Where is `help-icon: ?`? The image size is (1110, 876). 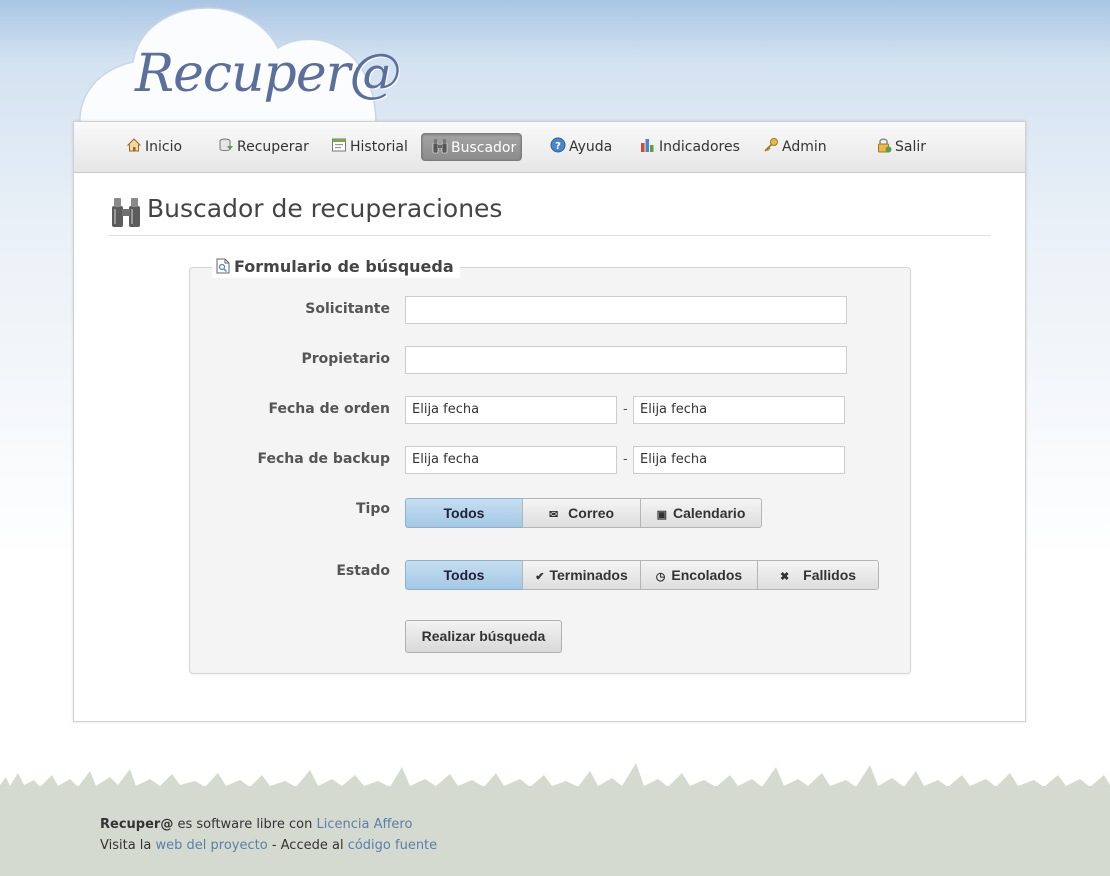
help-icon: ? is located at coordinates (558, 145).